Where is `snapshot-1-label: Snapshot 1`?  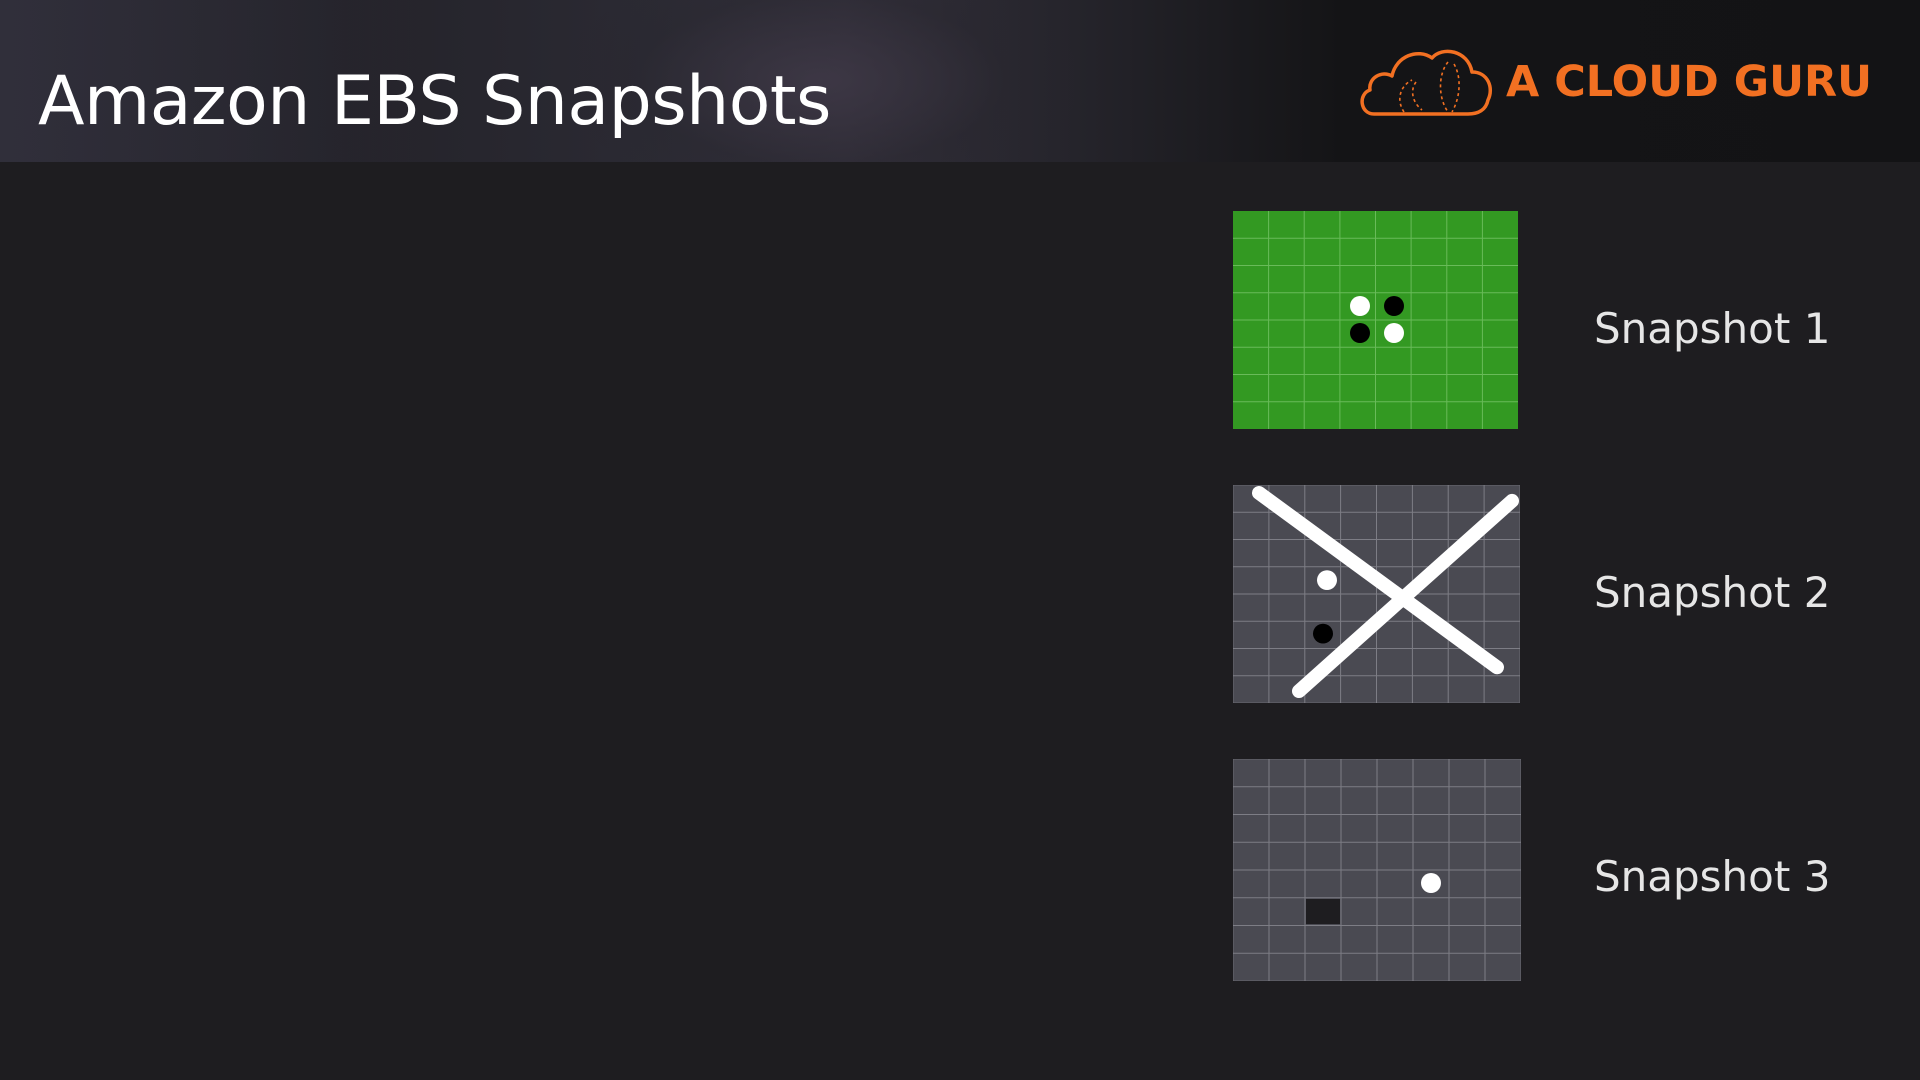 snapshot-1-label: Snapshot 1 is located at coordinates (1712, 328).